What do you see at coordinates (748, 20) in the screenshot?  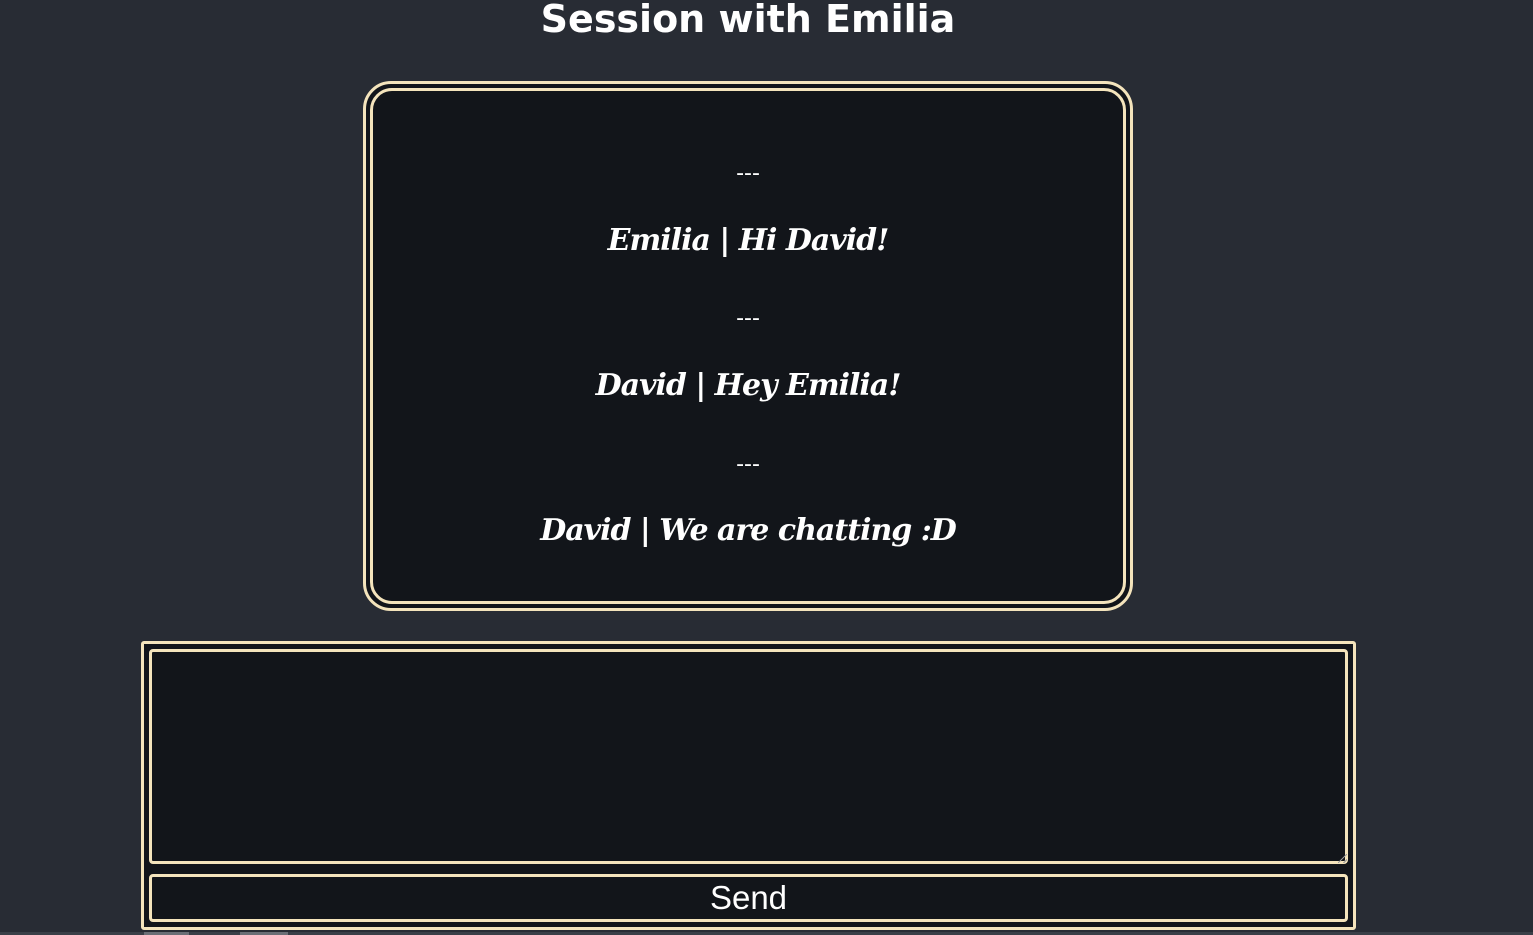 I see `page-title: Session with Emilia` at bounding box center [748, 20].